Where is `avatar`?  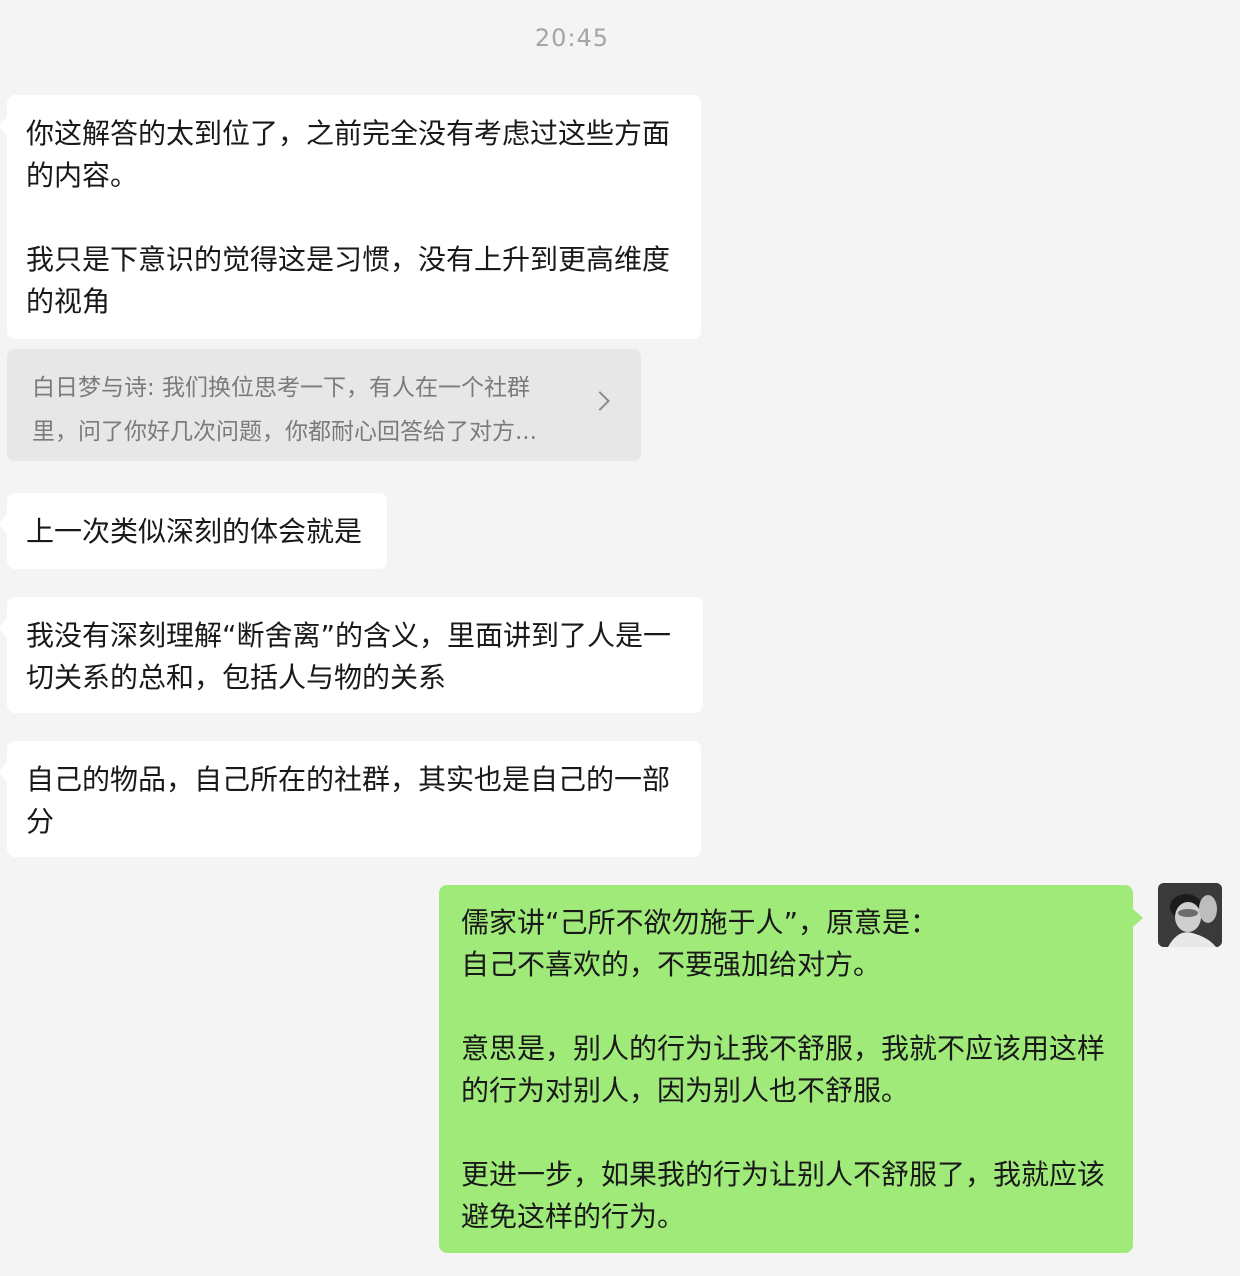 avatar is located at coordinates (1190, 915).